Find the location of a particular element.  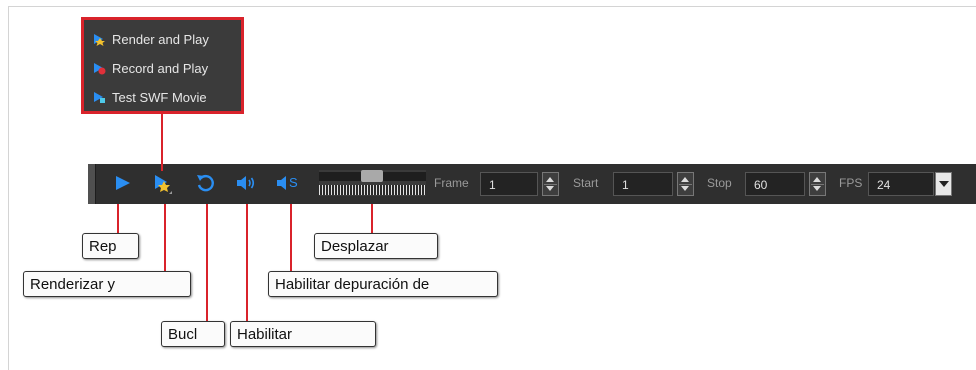

fps-label: FPS is located at coordinates (851, 183).